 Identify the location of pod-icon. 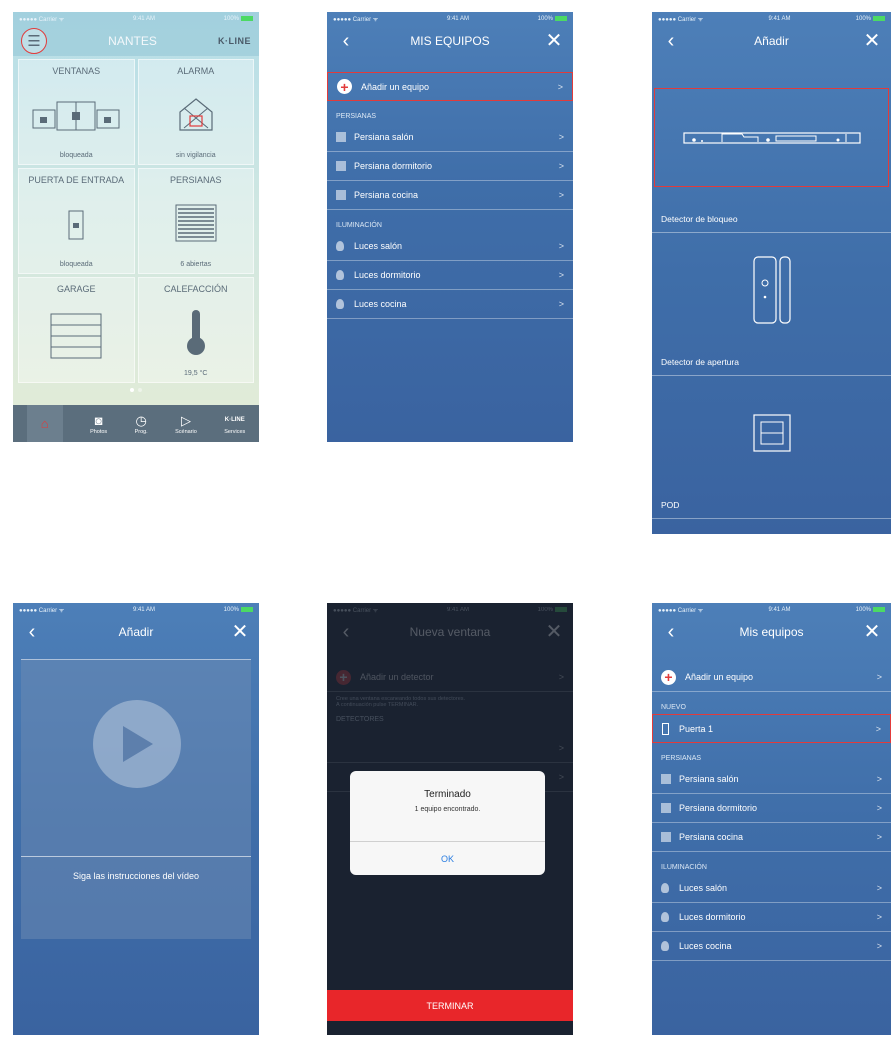
(771, 433).